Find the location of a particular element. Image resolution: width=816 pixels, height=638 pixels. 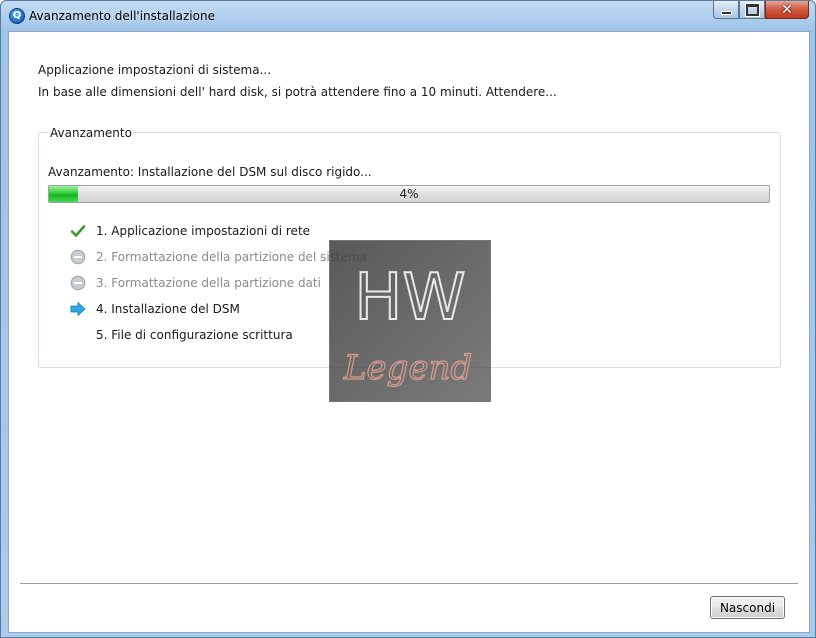

arrow-right-icon is located at coordinates (78, 309).